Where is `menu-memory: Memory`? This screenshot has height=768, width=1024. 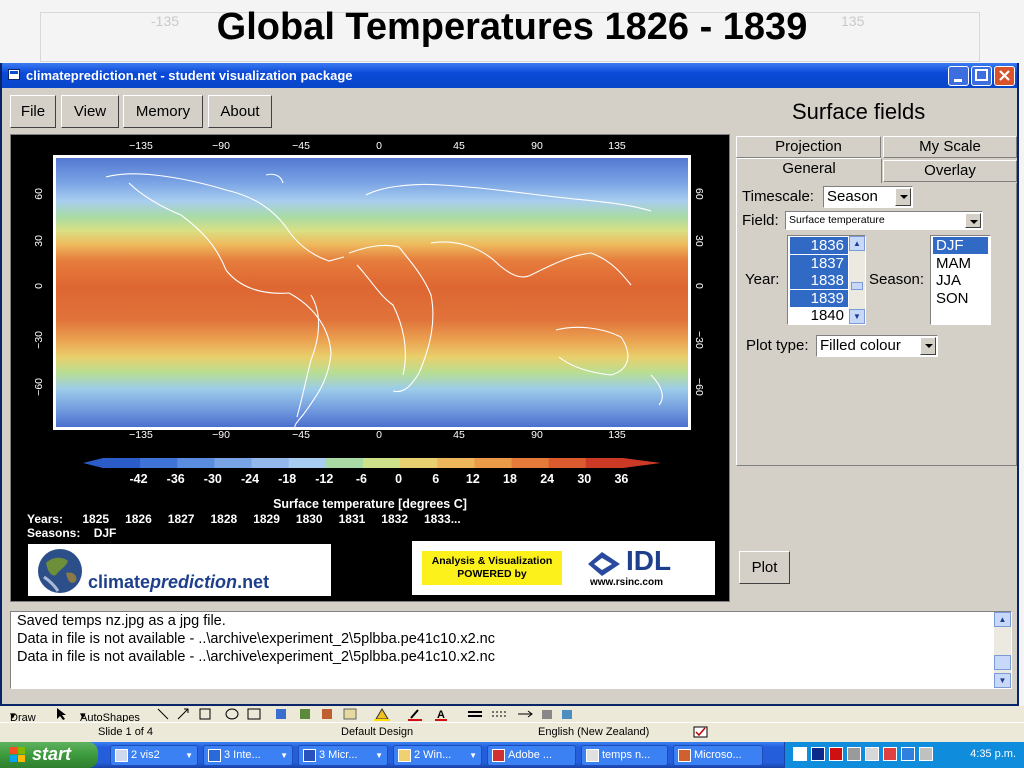
menu-memory: Memory is located at coordinates (163, 111).